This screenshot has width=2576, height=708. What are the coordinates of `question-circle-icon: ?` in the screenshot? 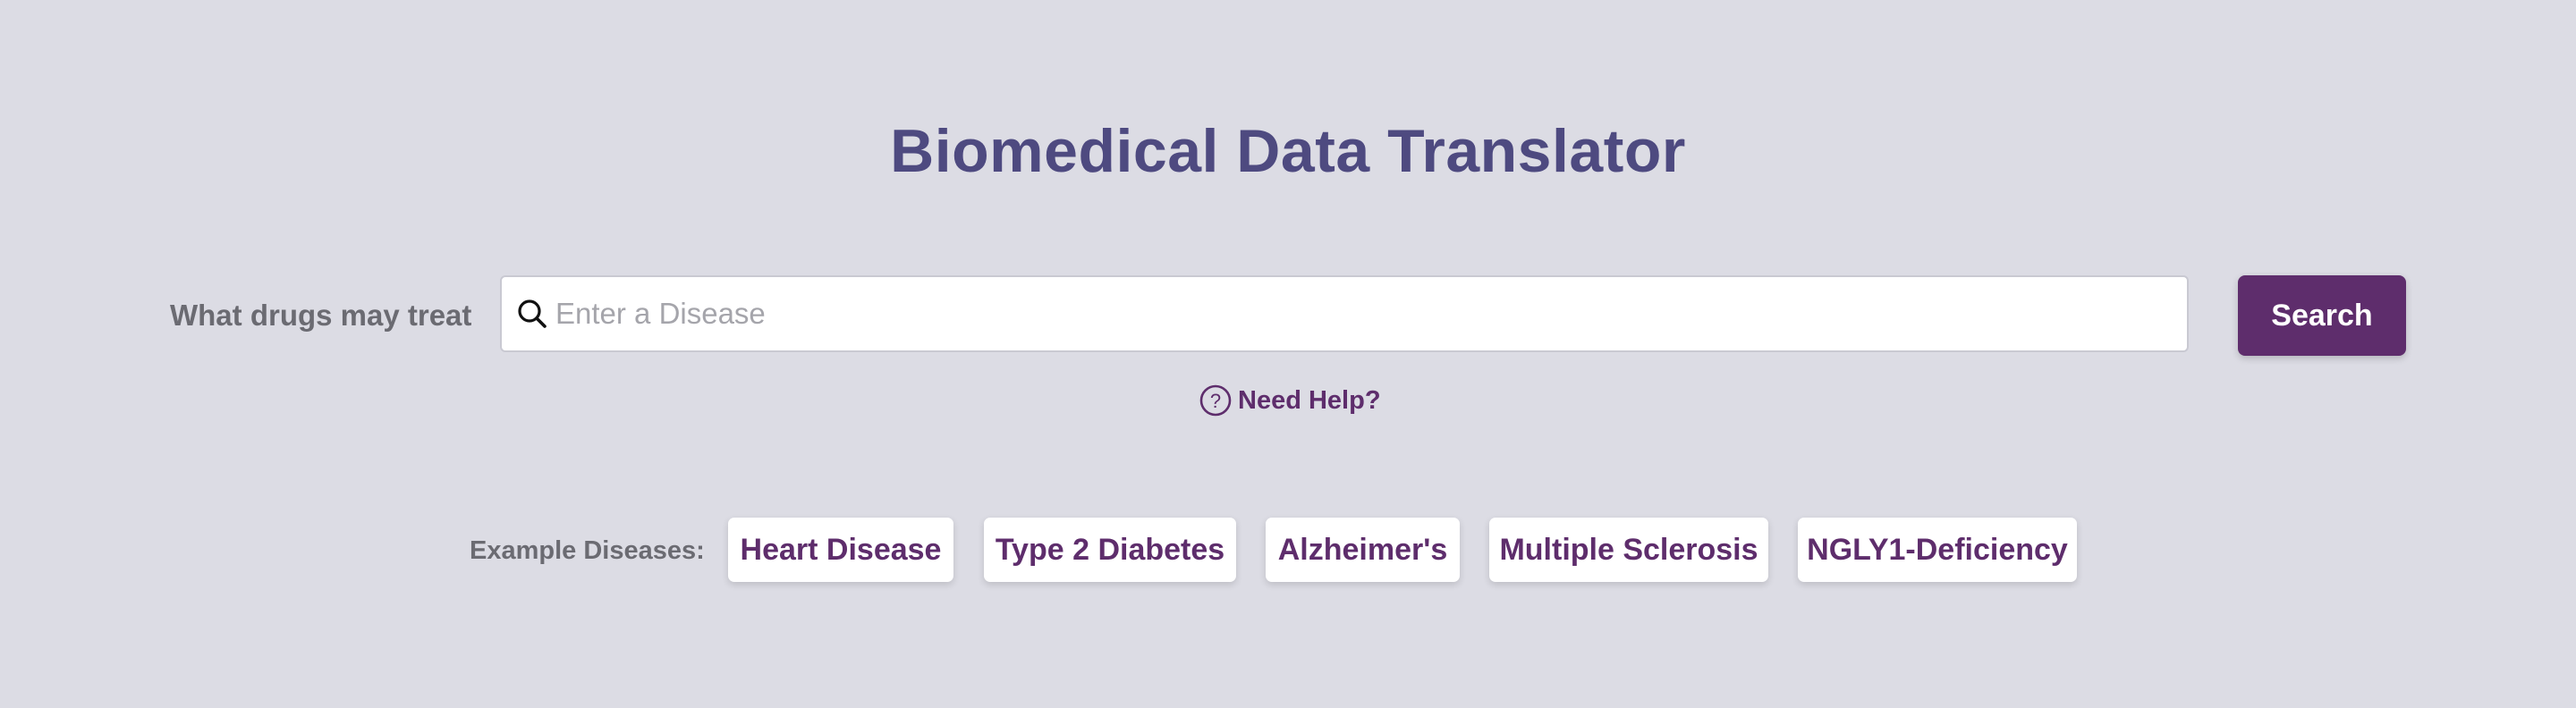 It's located at (1215, 400).